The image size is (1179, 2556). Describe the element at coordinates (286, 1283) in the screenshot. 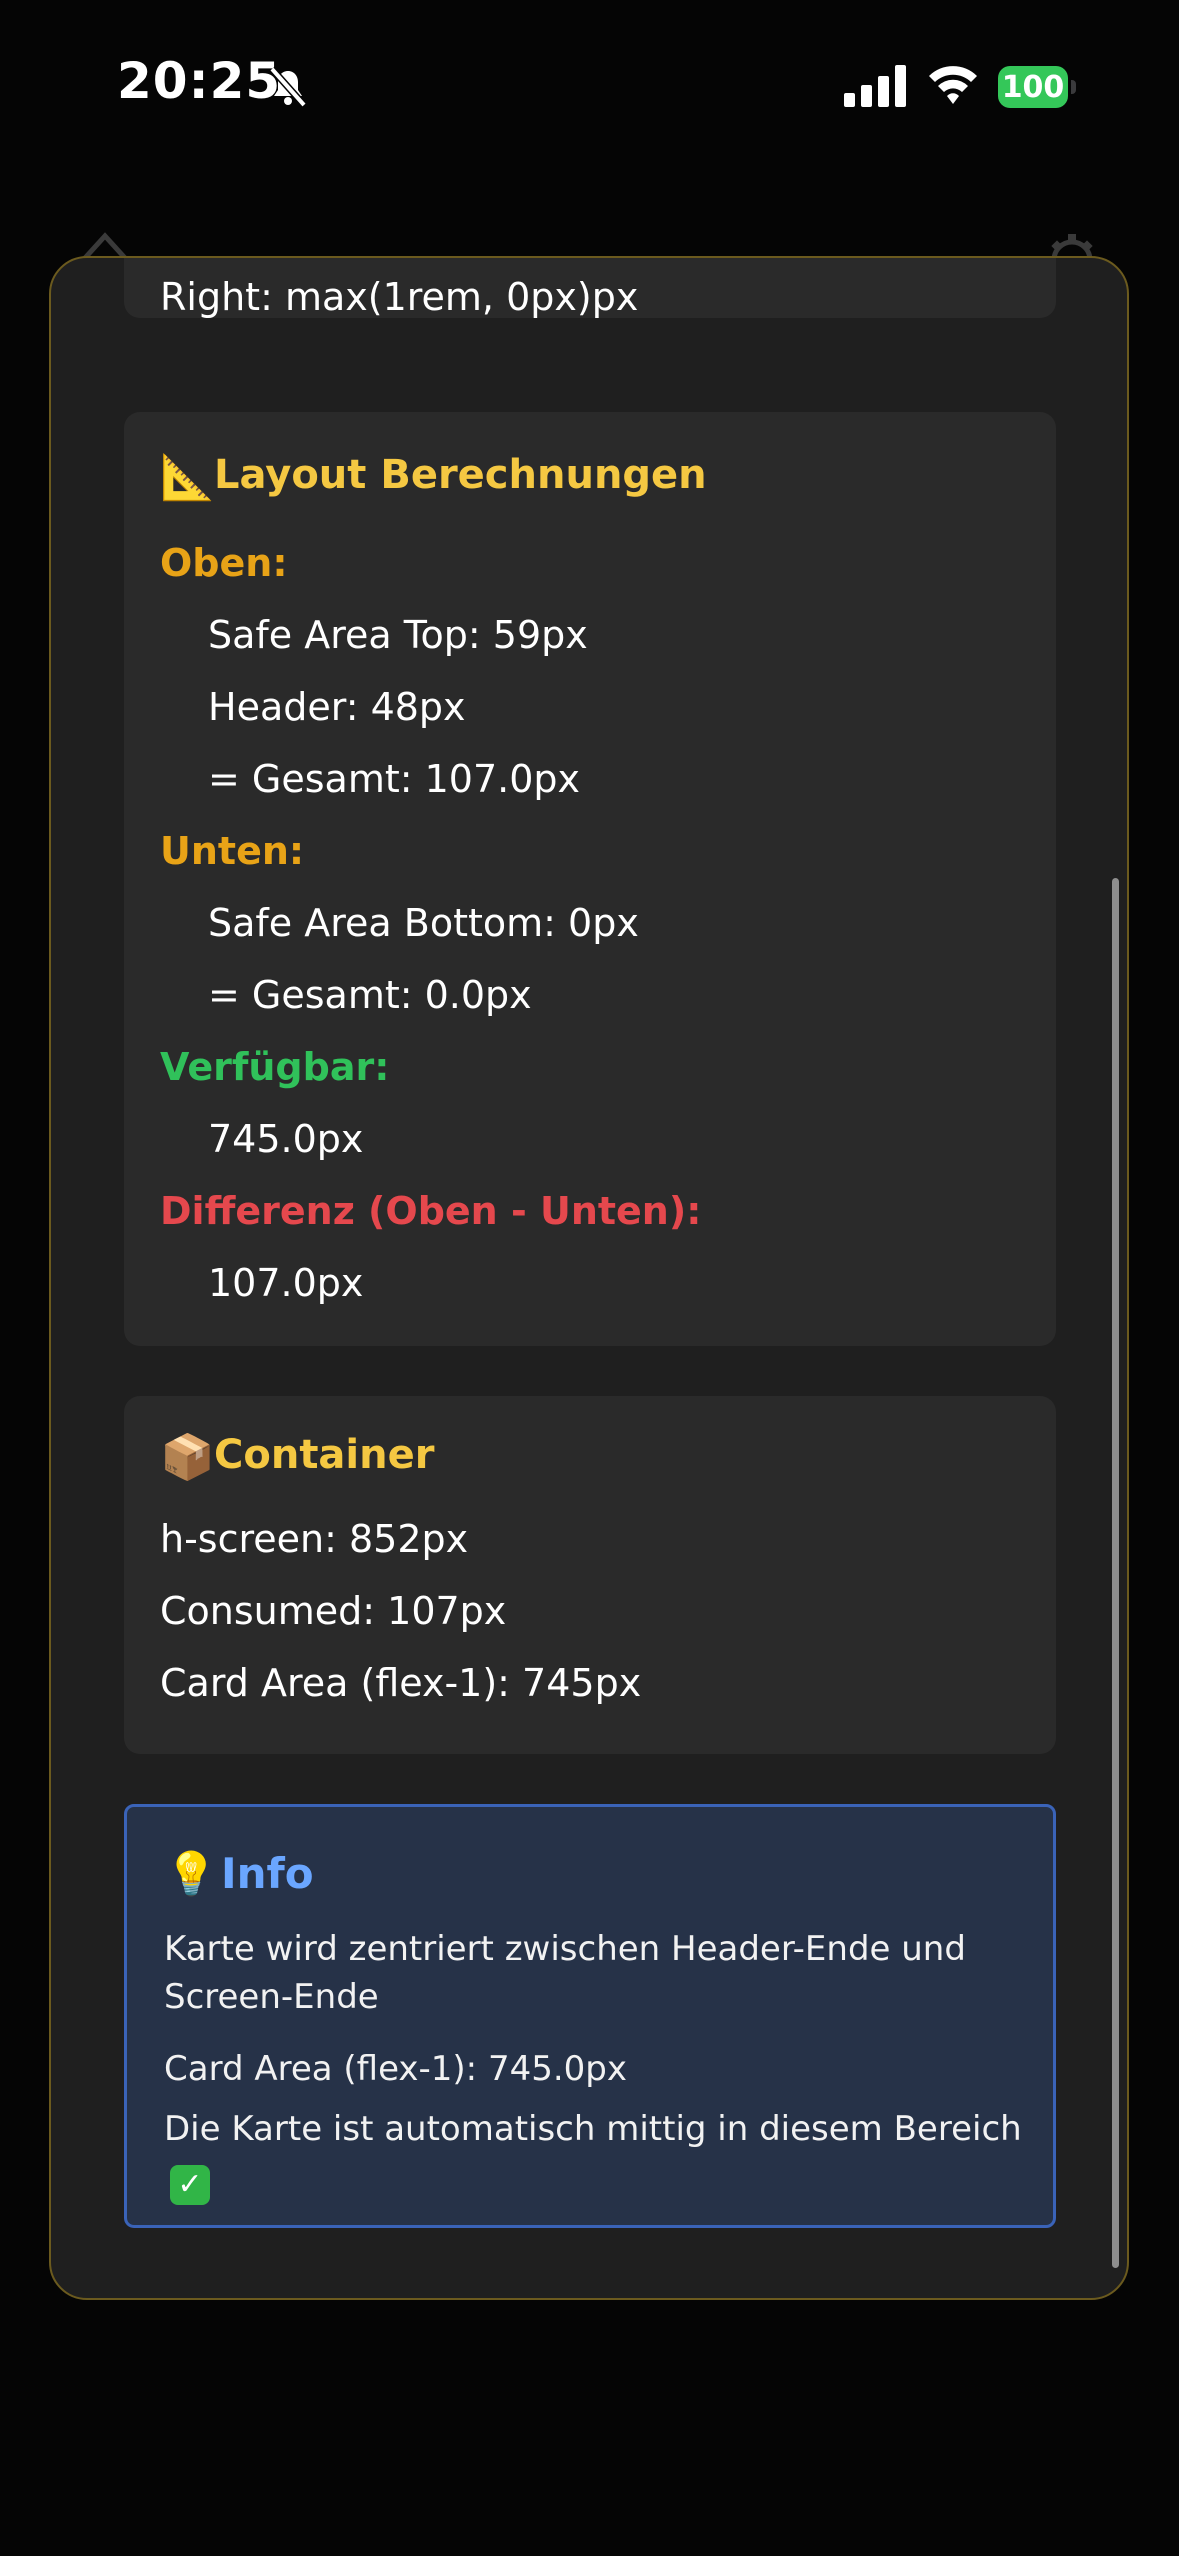

I see `difference-value: 107.0px` at that location.